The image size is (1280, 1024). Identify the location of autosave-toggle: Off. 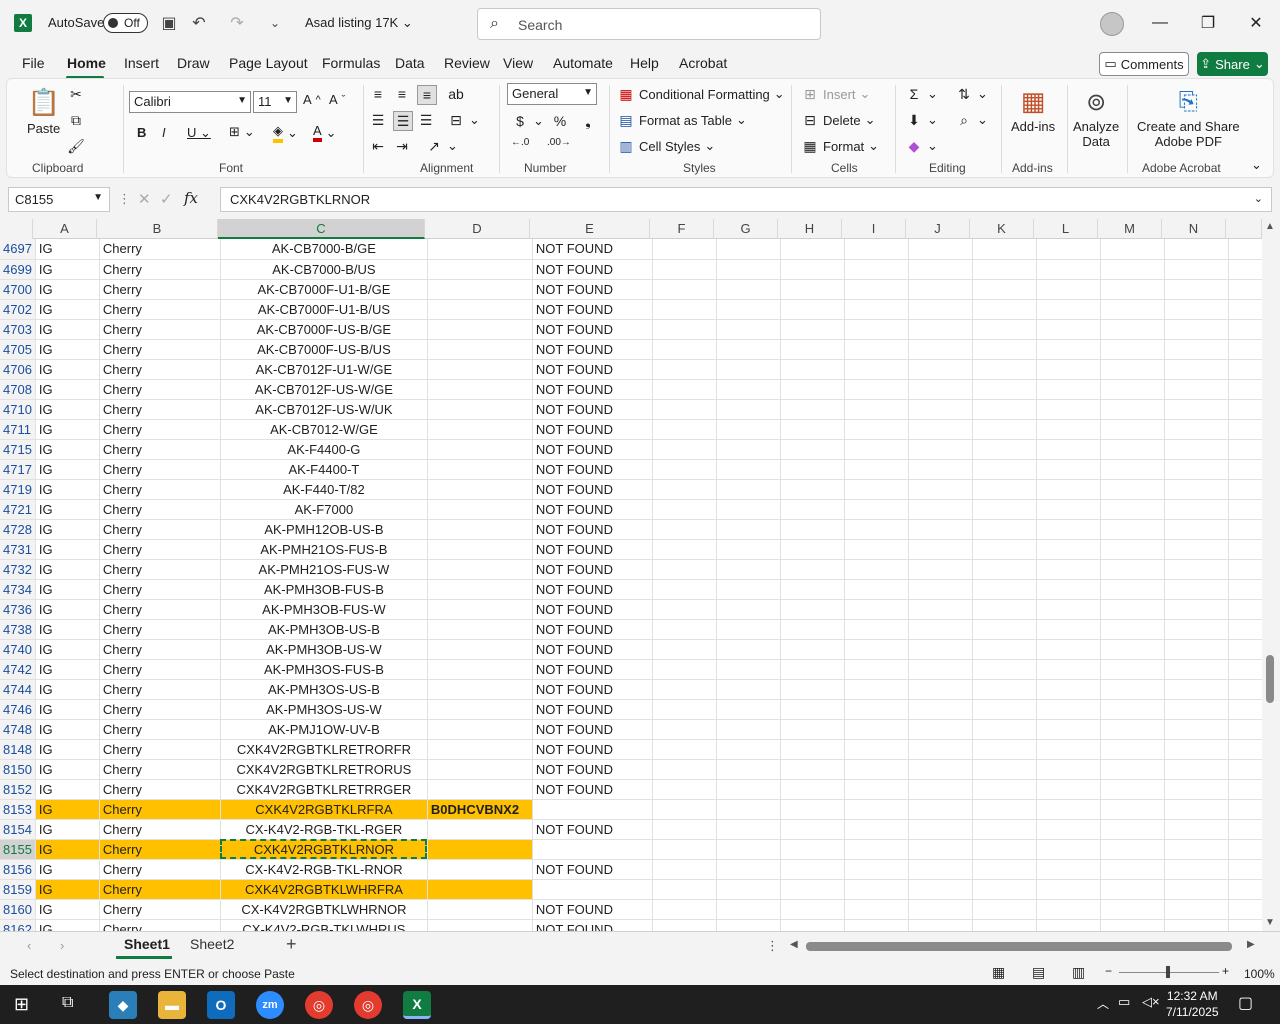
(125, 23).